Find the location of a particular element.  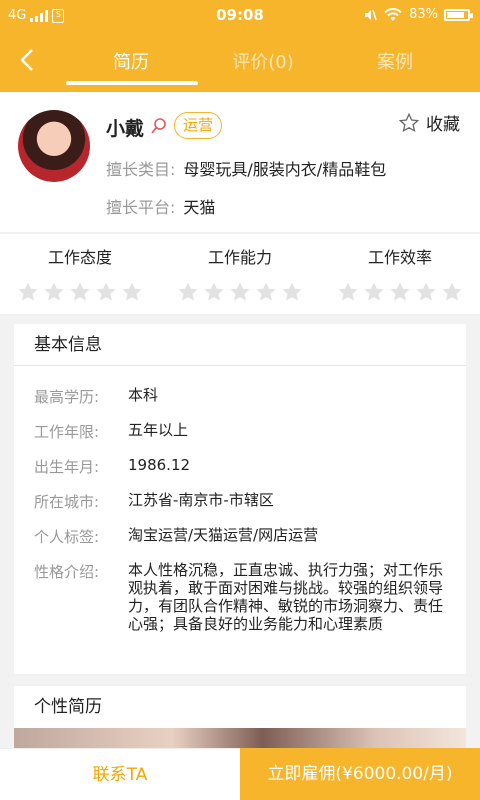

platform-row: 擅长平台: 天猫 is located at coordinates (160, 206).